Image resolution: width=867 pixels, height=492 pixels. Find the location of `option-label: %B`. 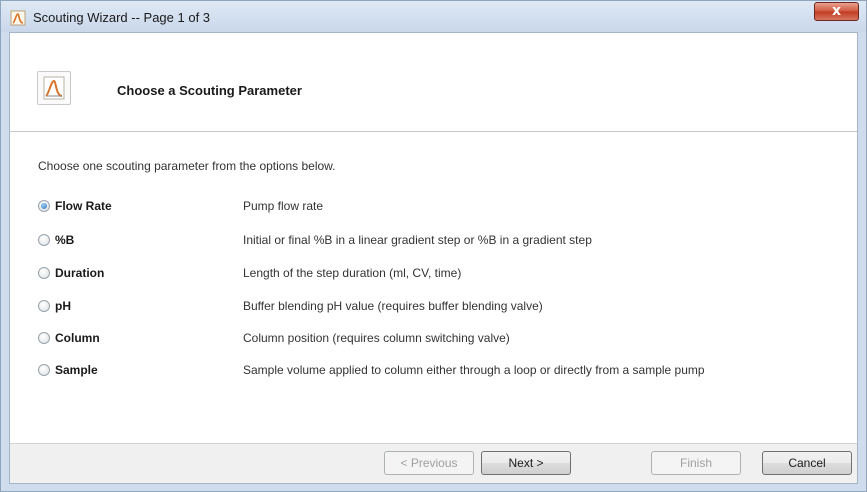

option-label: %B is located at coordinates (65, 240).